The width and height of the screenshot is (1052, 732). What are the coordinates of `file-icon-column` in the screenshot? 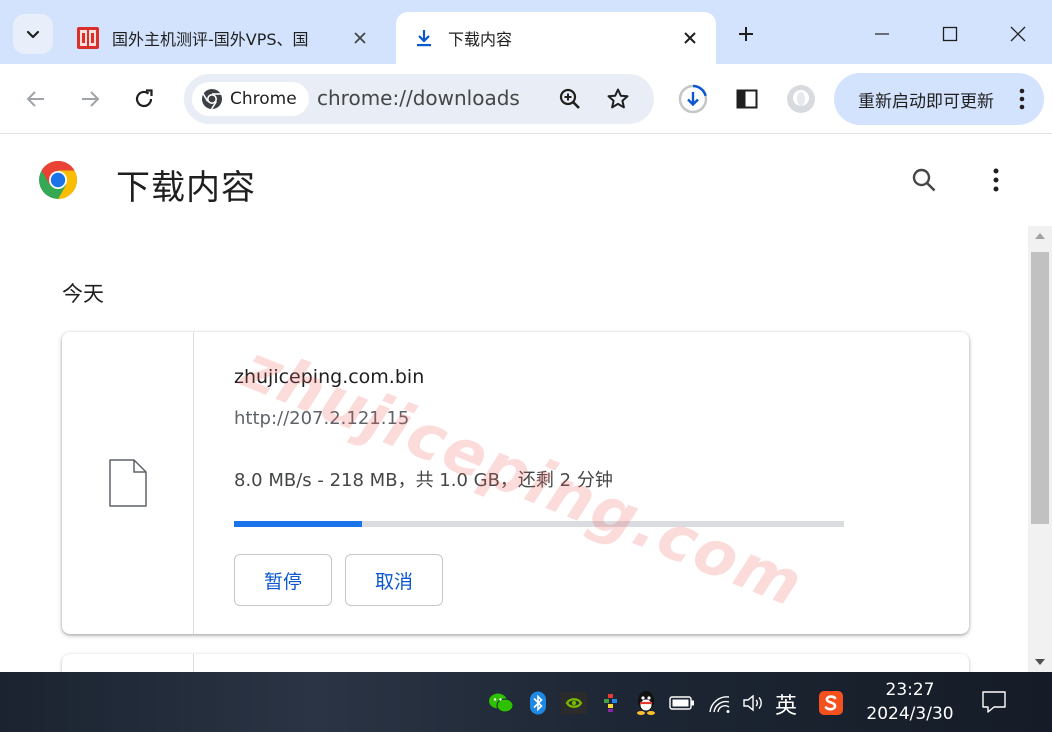 It's located at (128, 483).